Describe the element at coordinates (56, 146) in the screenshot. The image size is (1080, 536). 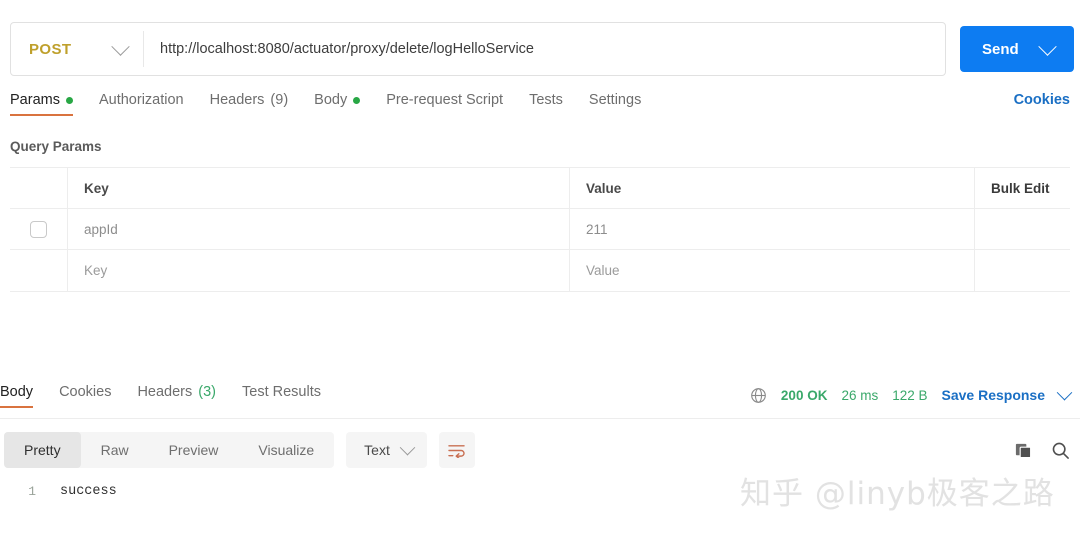
I see `query-params-title: Query Params` at that location.